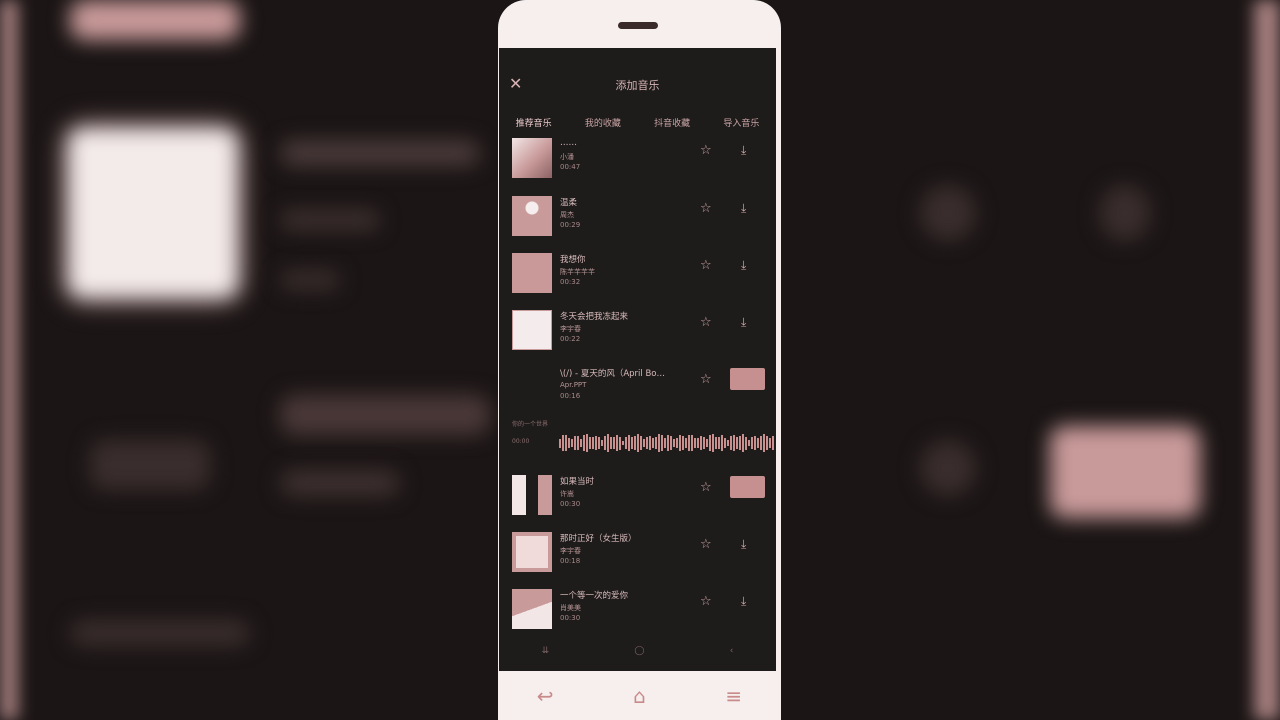 The width and height of the screenshot is (1280, 720). Describe the element at coordinates (732, 654) in the screenshot. I see `soft-back-icon: ‹` at that location.